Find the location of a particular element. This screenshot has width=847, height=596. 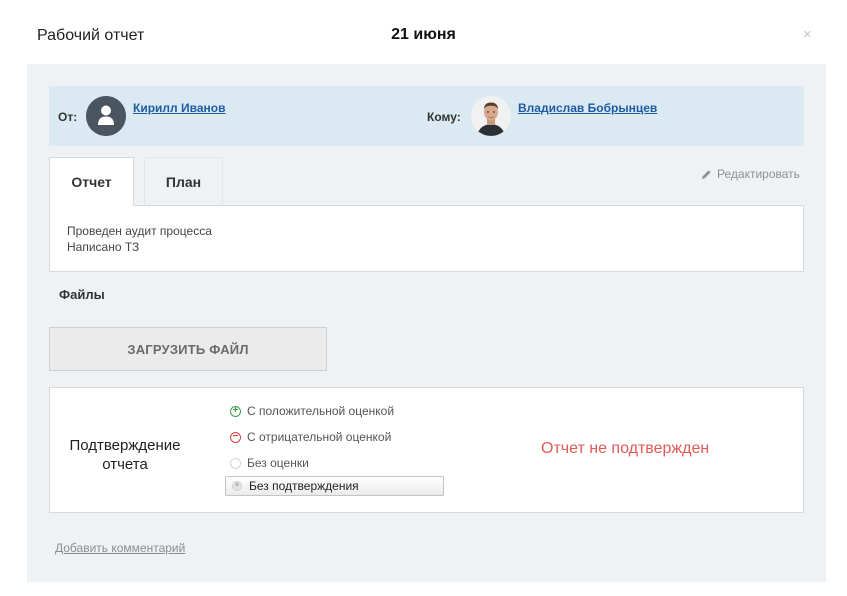

to-user-link: Владислав Бобрынцев is located at coordinates (587, 108).